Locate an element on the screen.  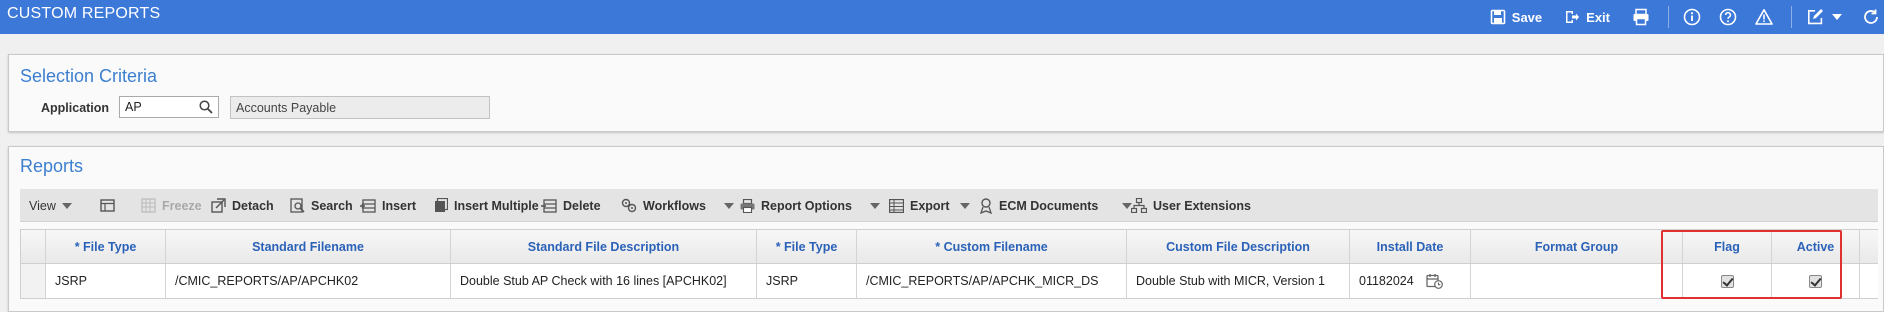
export-icon is located at coordinates (896, 205).